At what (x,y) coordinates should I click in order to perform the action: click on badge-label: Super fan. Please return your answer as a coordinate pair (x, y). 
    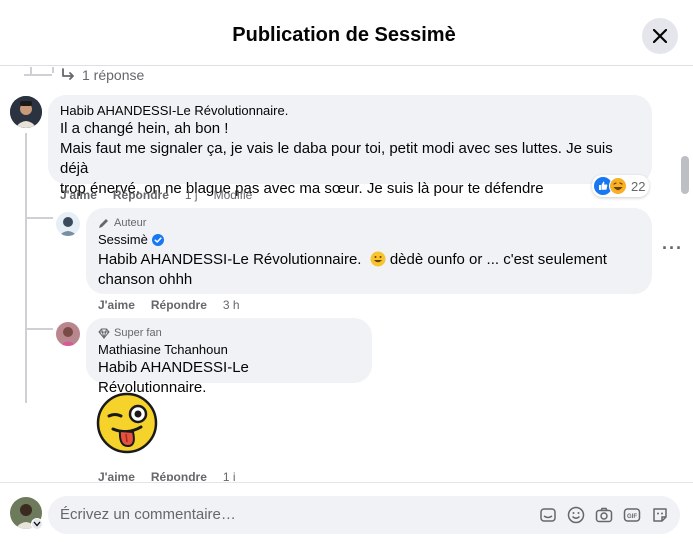
    Looking at the image, I should click on (138, 333).